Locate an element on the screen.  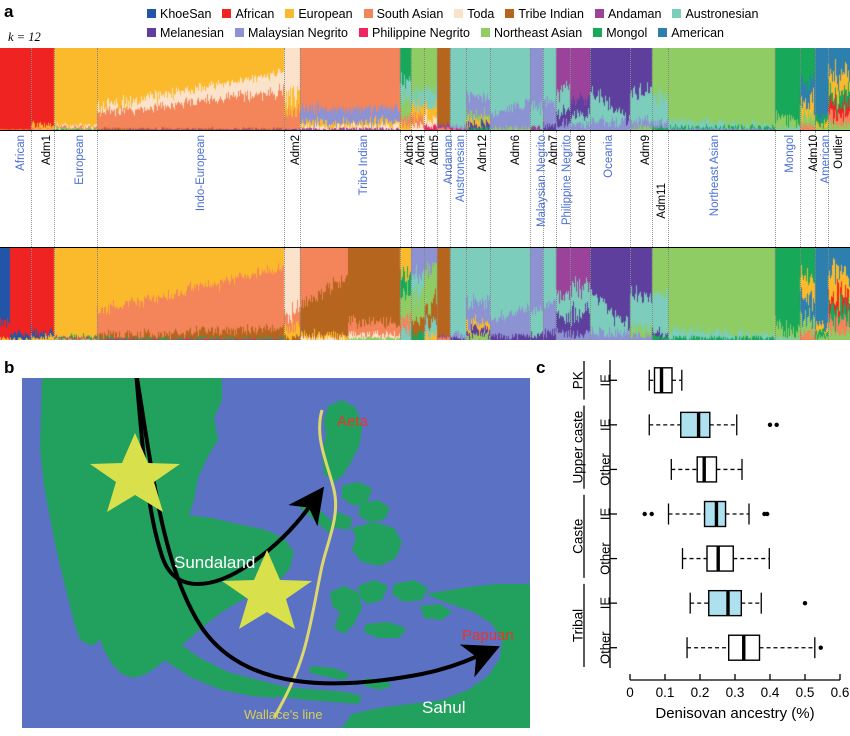
legend-item-toda: Toda is located at coordinates (474, 13).